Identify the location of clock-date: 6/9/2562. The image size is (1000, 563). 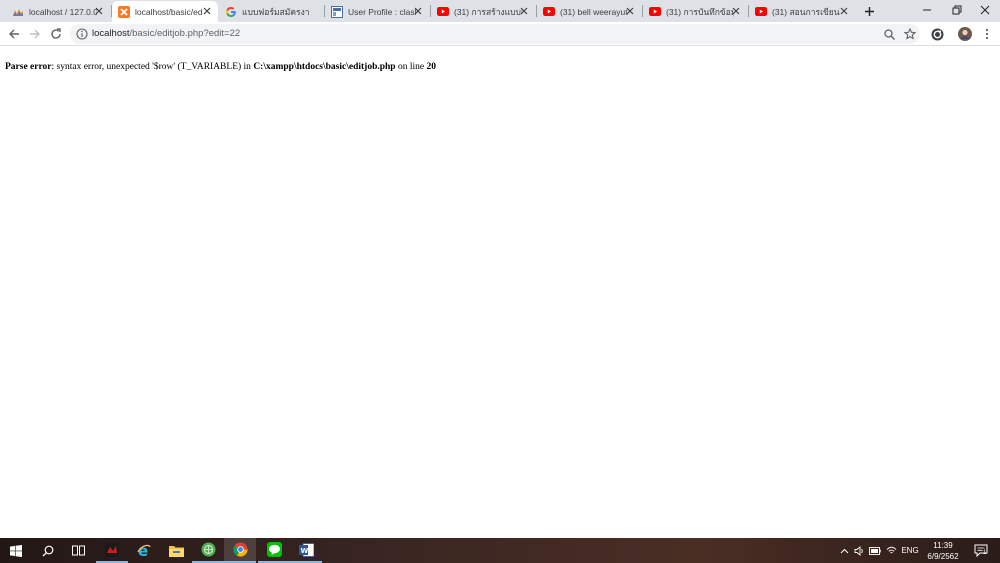
(943, 556).